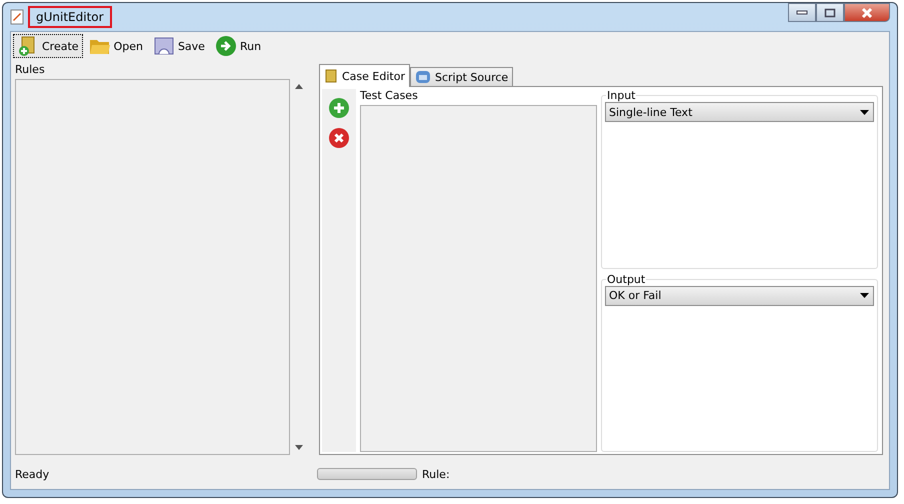  I want to click on close-button, so click(867, 12).